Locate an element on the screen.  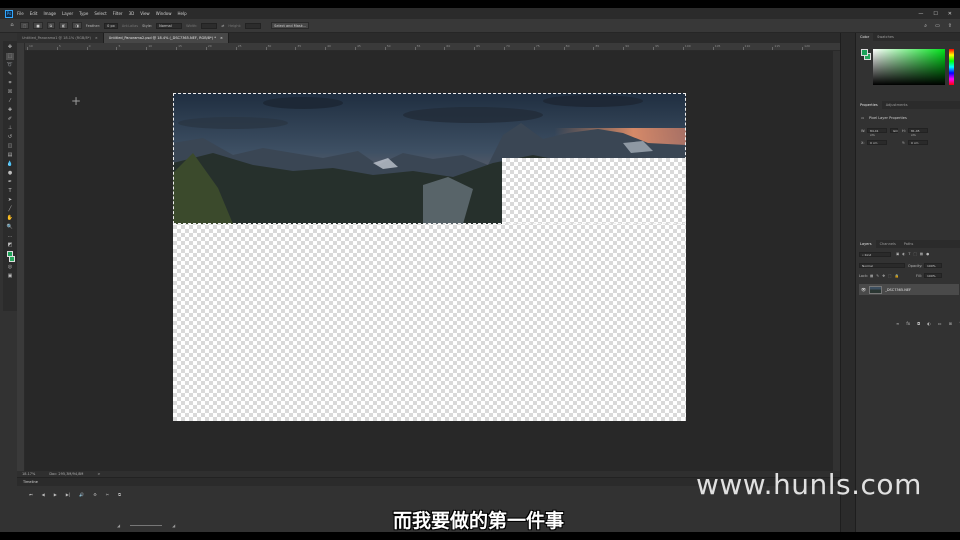
x-input: 0 cm is located at coordinates (877, 142).